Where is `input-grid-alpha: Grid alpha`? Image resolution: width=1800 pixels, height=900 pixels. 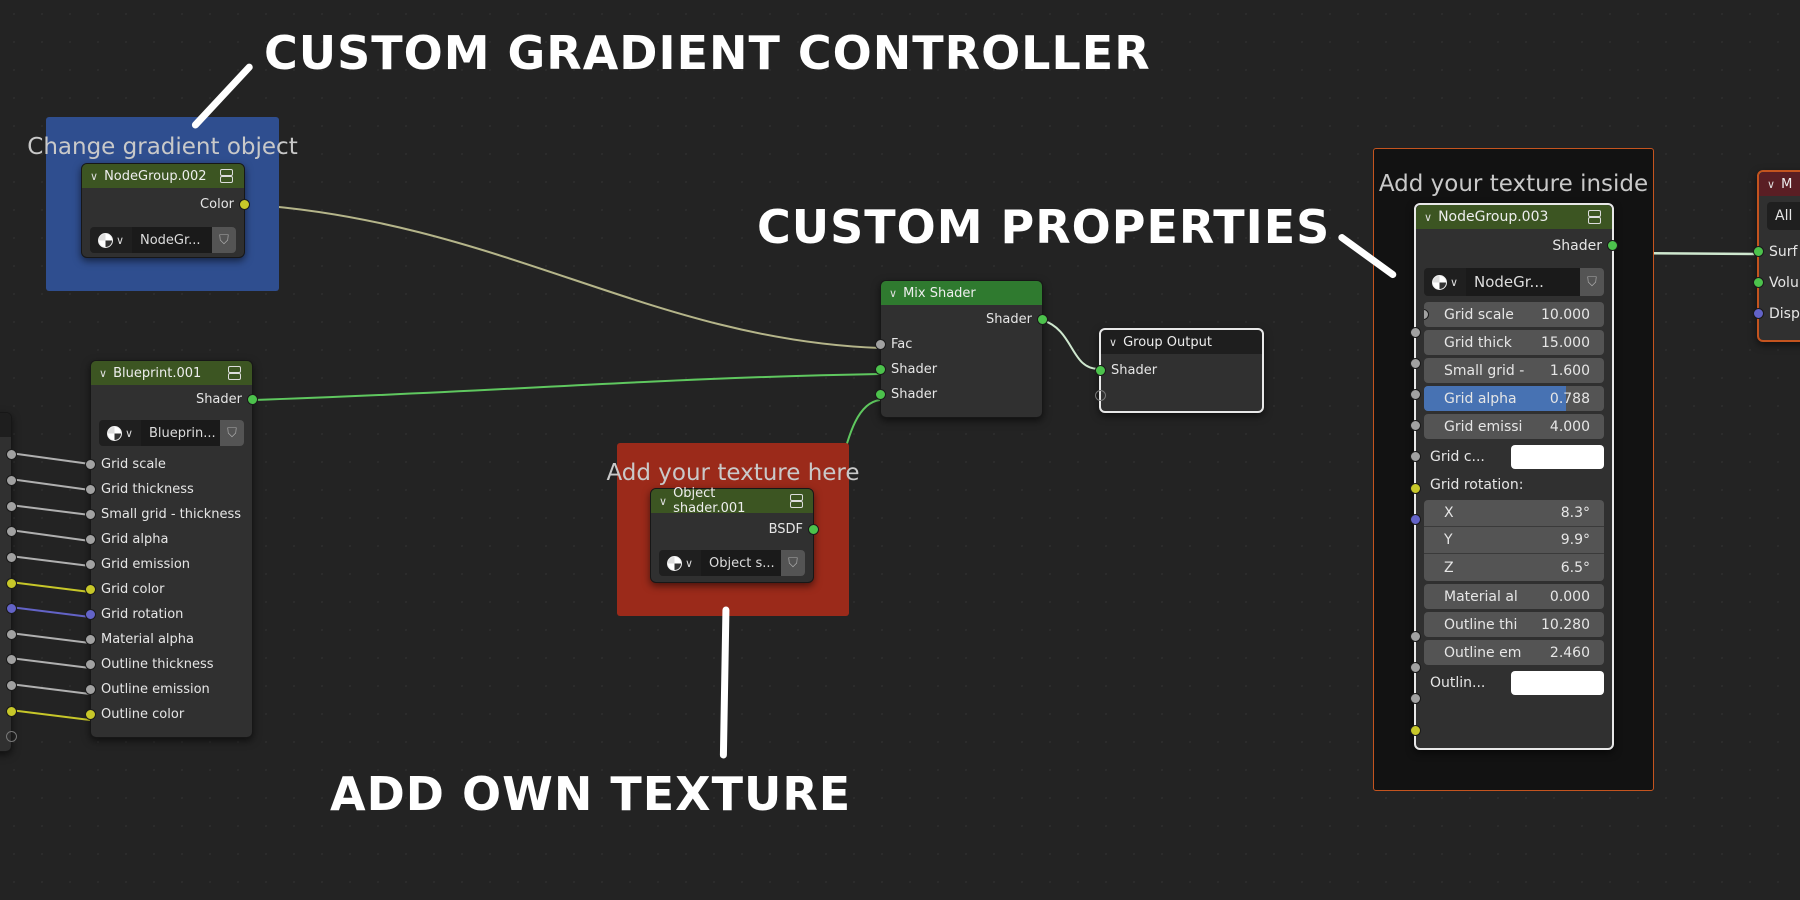
input-grid-alpha: Grid alpha is located at coordinates (168, 539).